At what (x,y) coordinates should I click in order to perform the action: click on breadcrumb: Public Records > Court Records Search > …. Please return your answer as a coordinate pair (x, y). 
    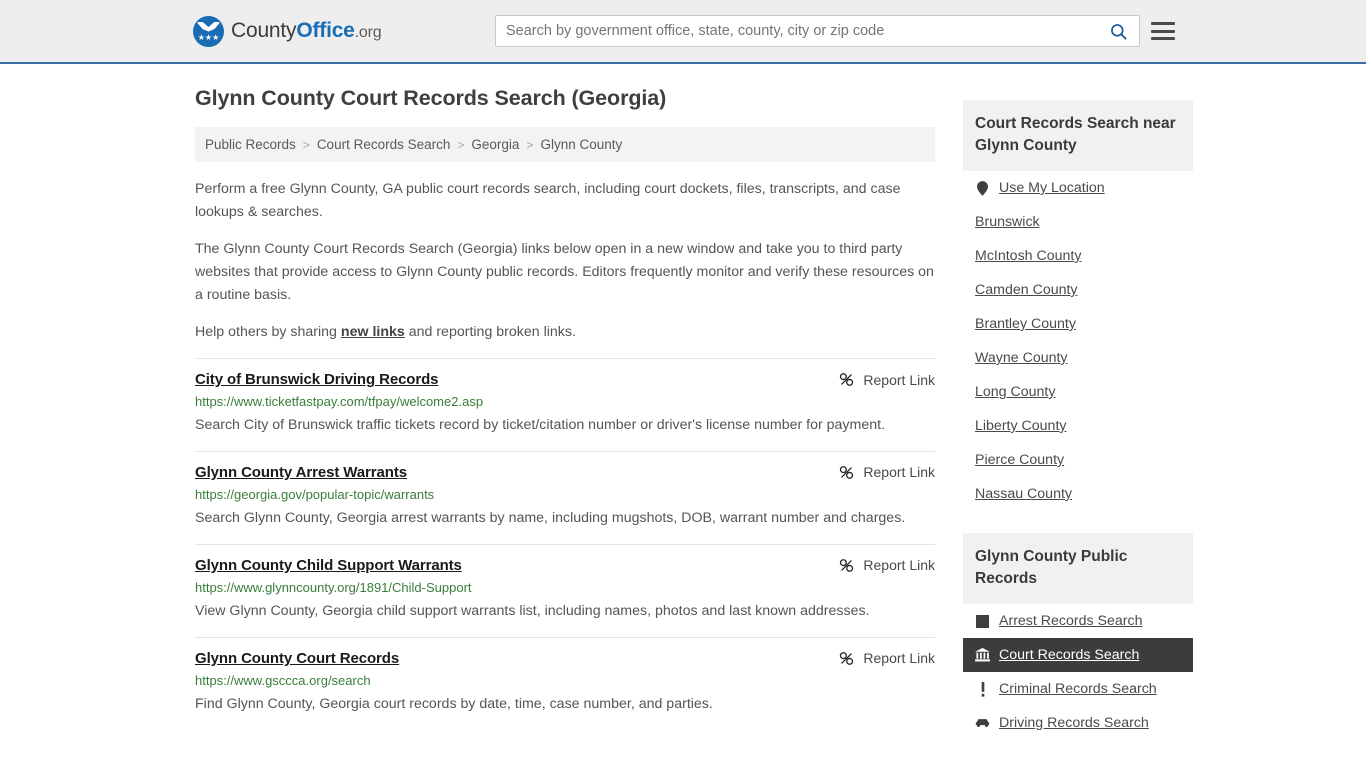
    Looking at the image, I should click on (565, 144).